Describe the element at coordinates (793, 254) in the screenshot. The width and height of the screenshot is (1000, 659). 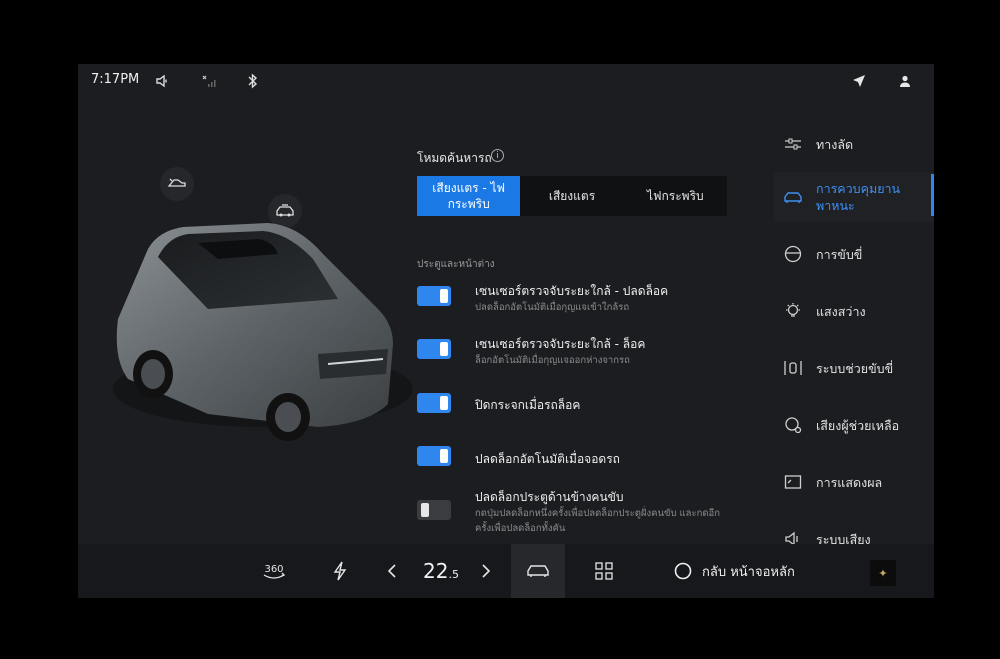
I see `steering-wheel-icon` at that location.